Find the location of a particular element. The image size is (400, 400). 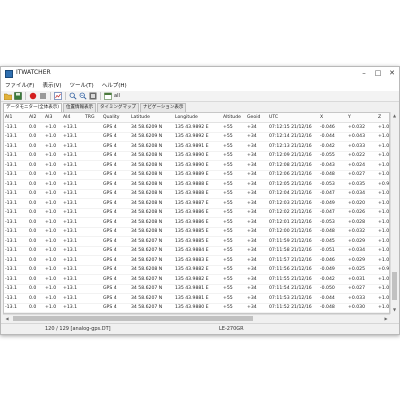

column-header: UTC is located at coordinates (293, 118).